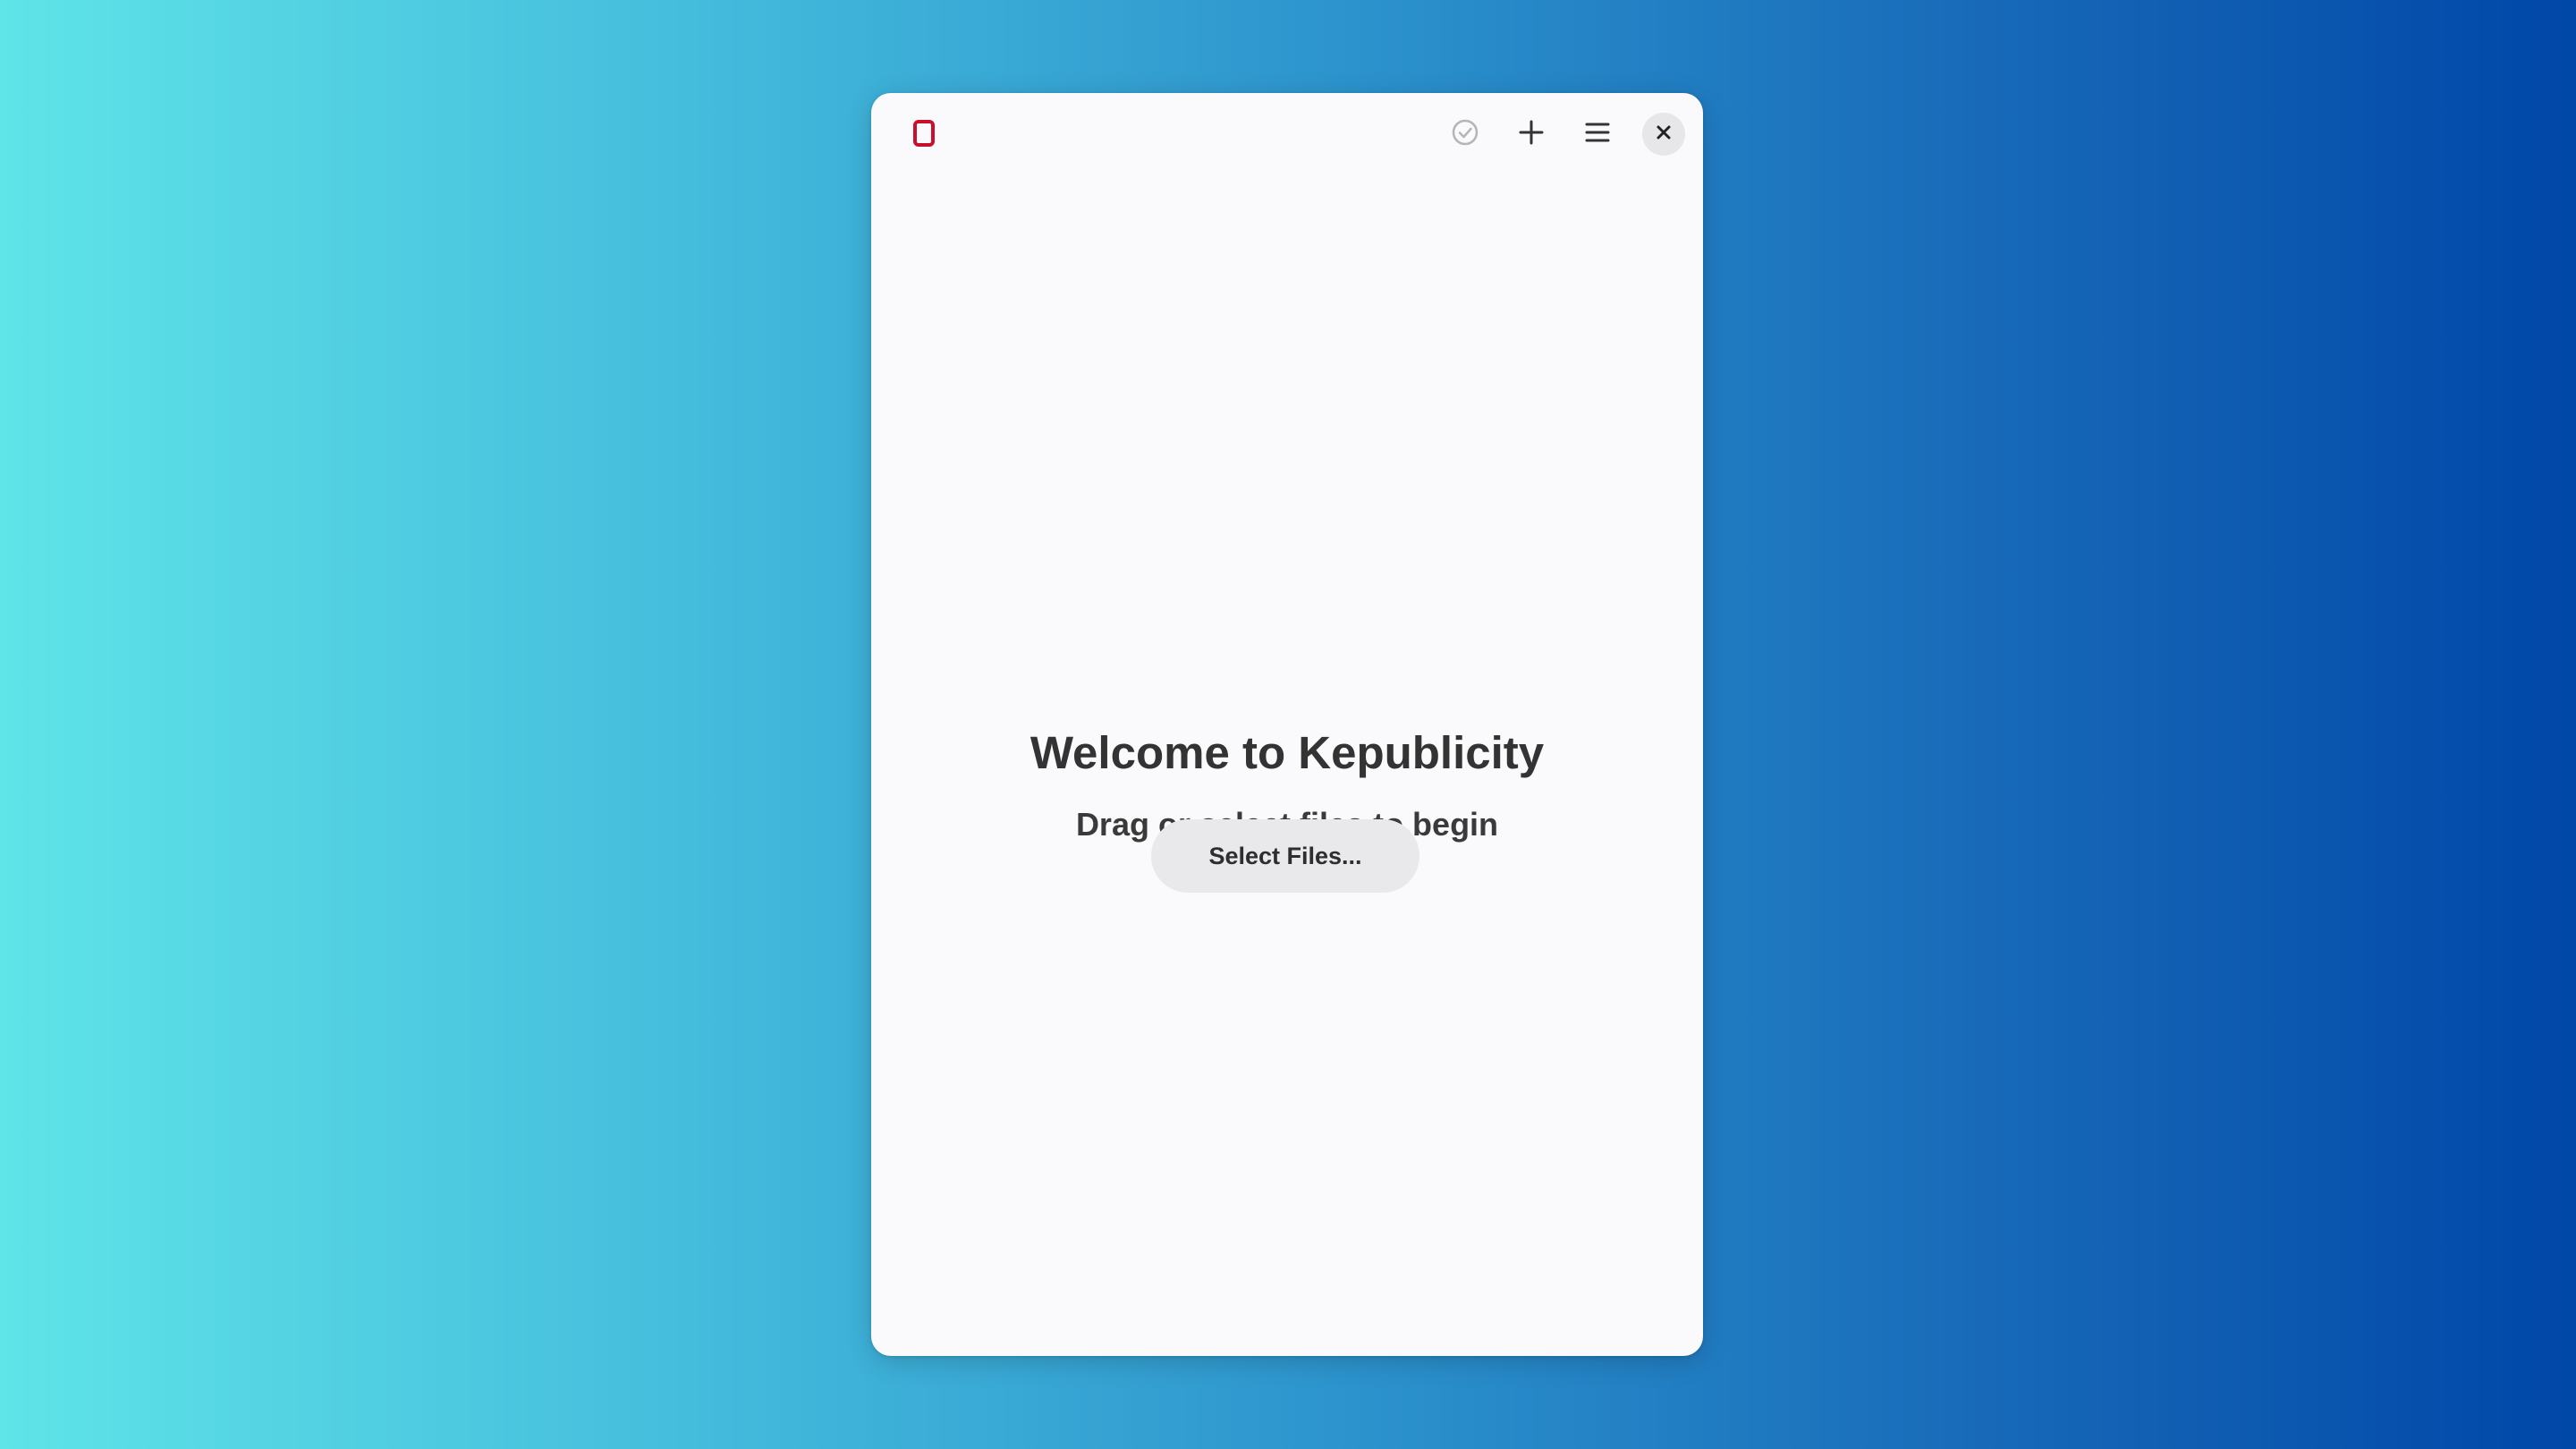 This screenshot has width=2576, height=1449. I want to click on check-circle-icon, so click(1465, 134).